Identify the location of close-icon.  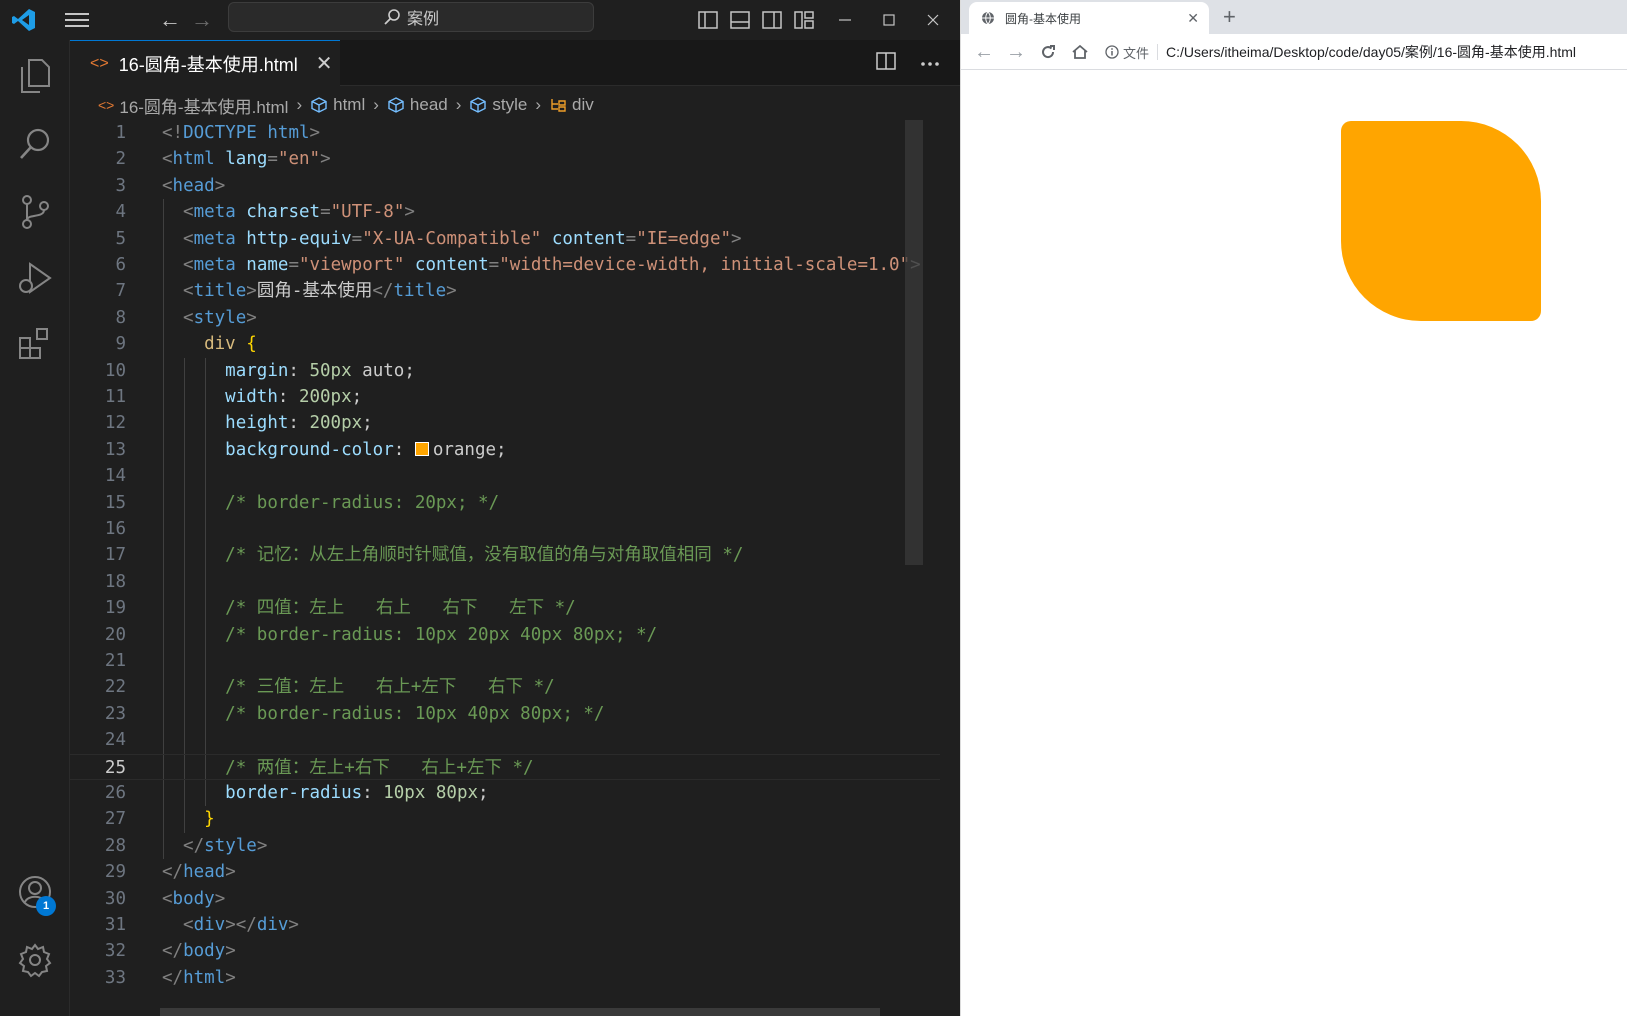
(933, 20).